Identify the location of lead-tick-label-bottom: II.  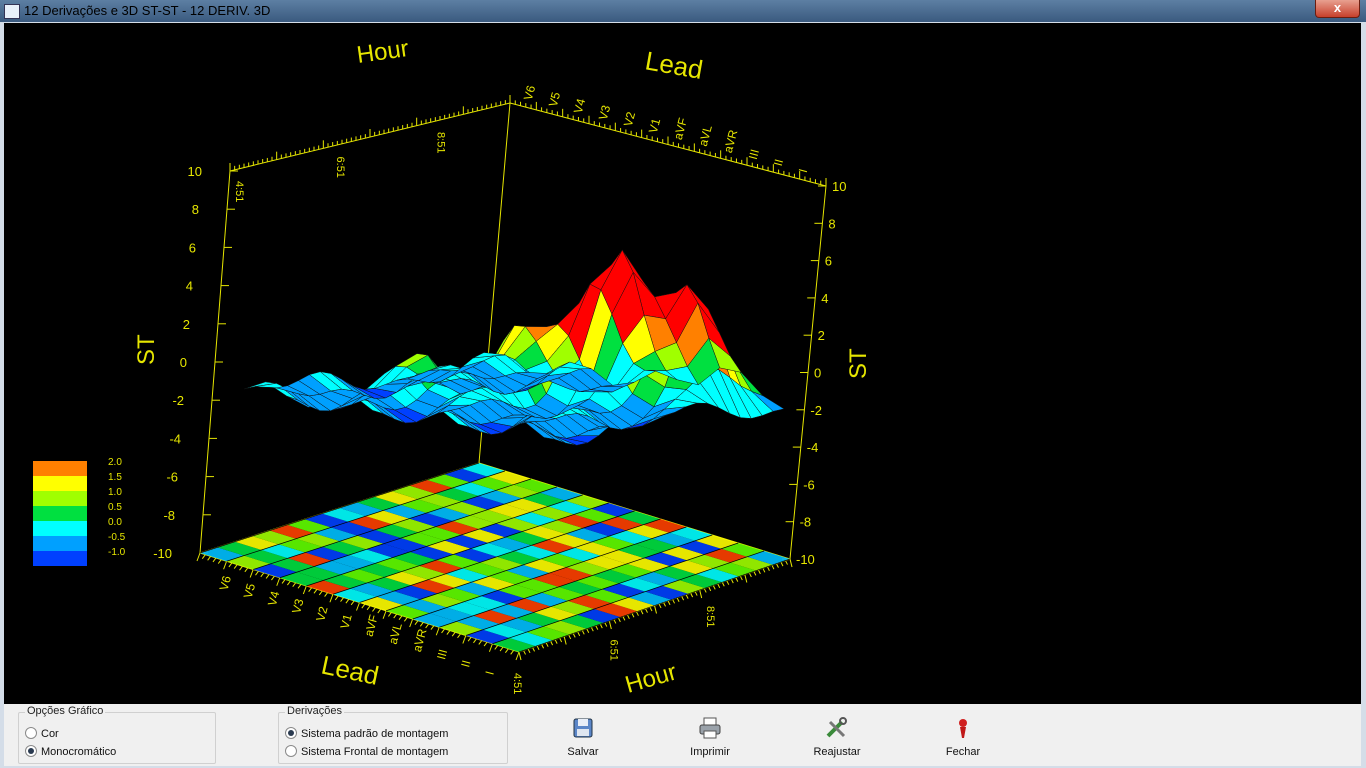
(465, 664).